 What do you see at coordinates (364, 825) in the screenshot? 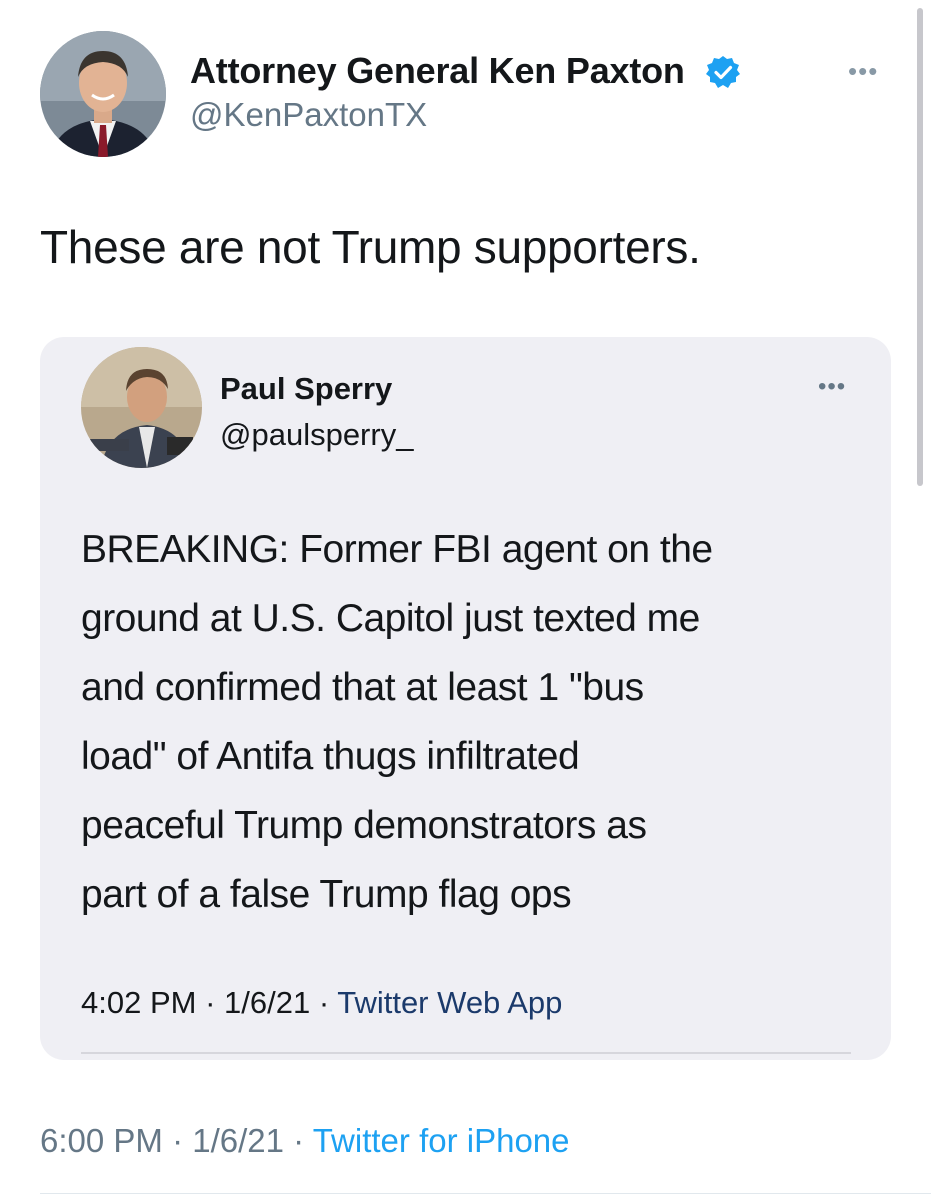
I see `quoted-text-line: peaceful Trump demonstrators as` at bounding box center [364, 825].